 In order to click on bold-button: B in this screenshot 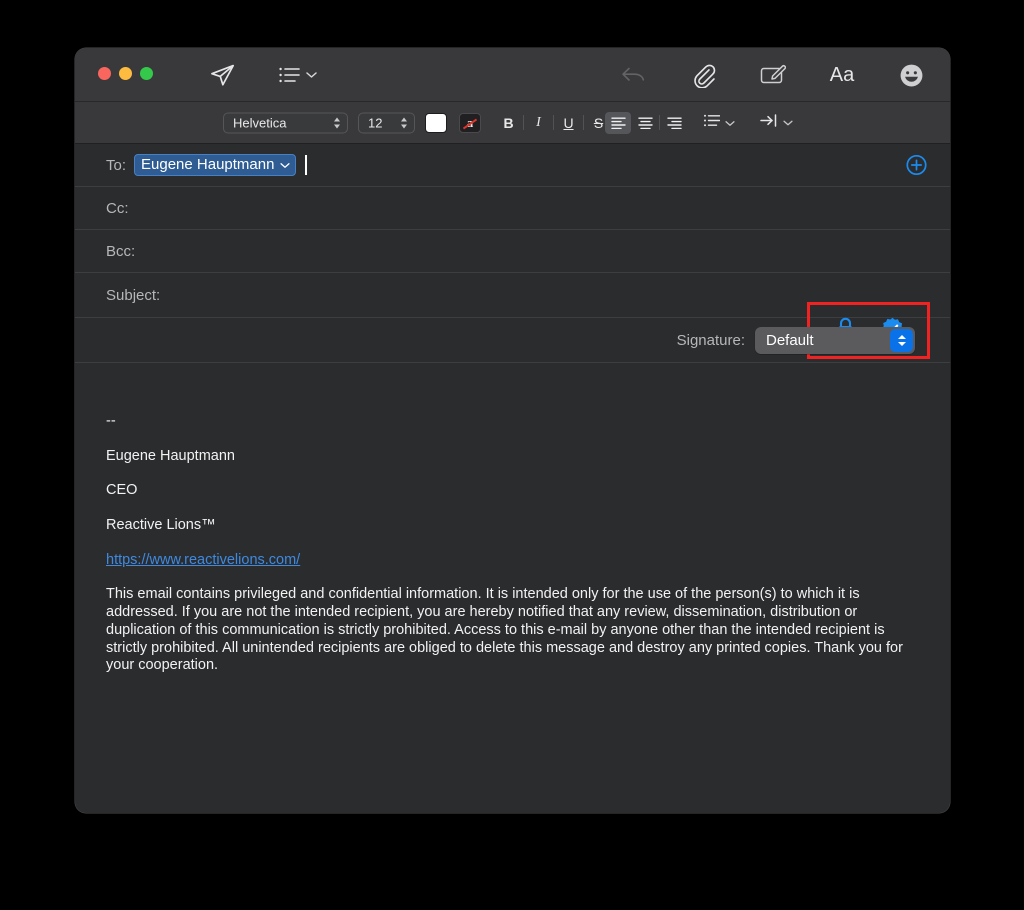, I will do `click(508, 123)`.